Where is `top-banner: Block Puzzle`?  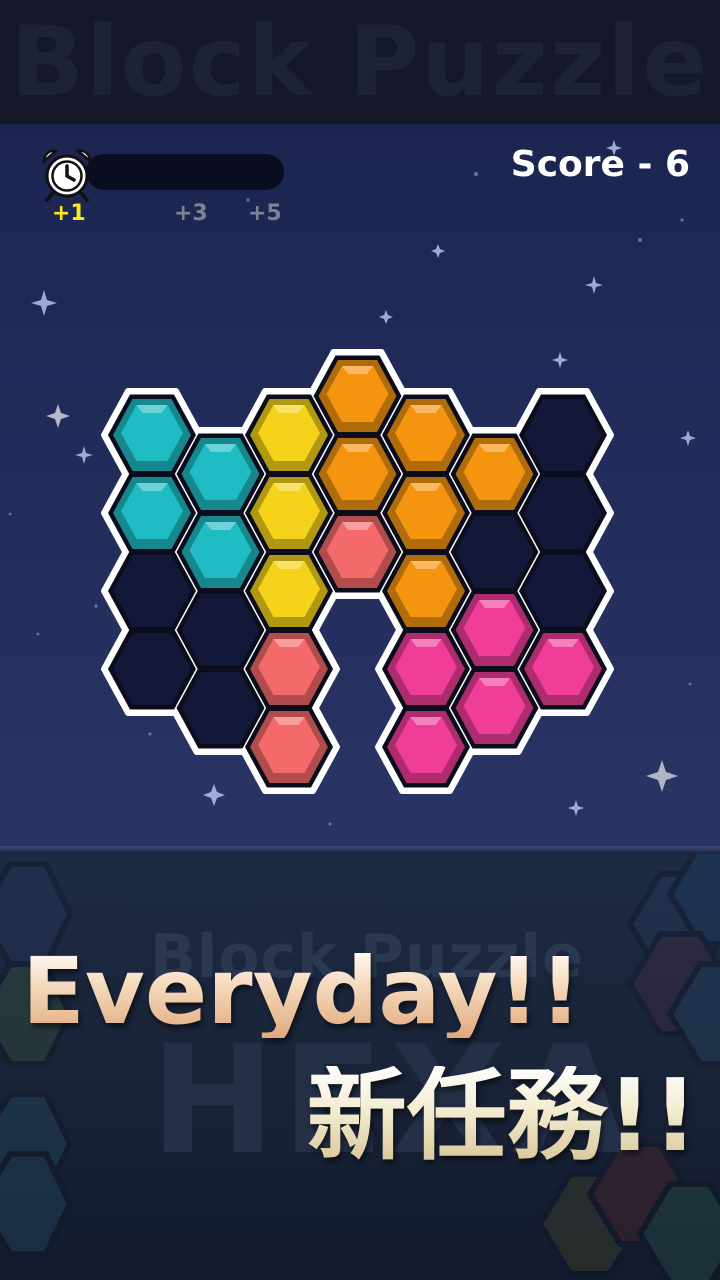
top-banner: Block Puzzle is located at coordinates (360, 62).